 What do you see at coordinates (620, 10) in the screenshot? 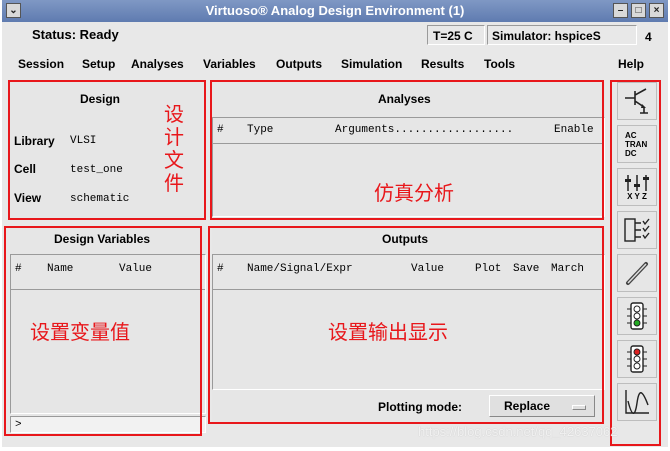
I see `minimize-icon: –` at bounding box center [620, 10].